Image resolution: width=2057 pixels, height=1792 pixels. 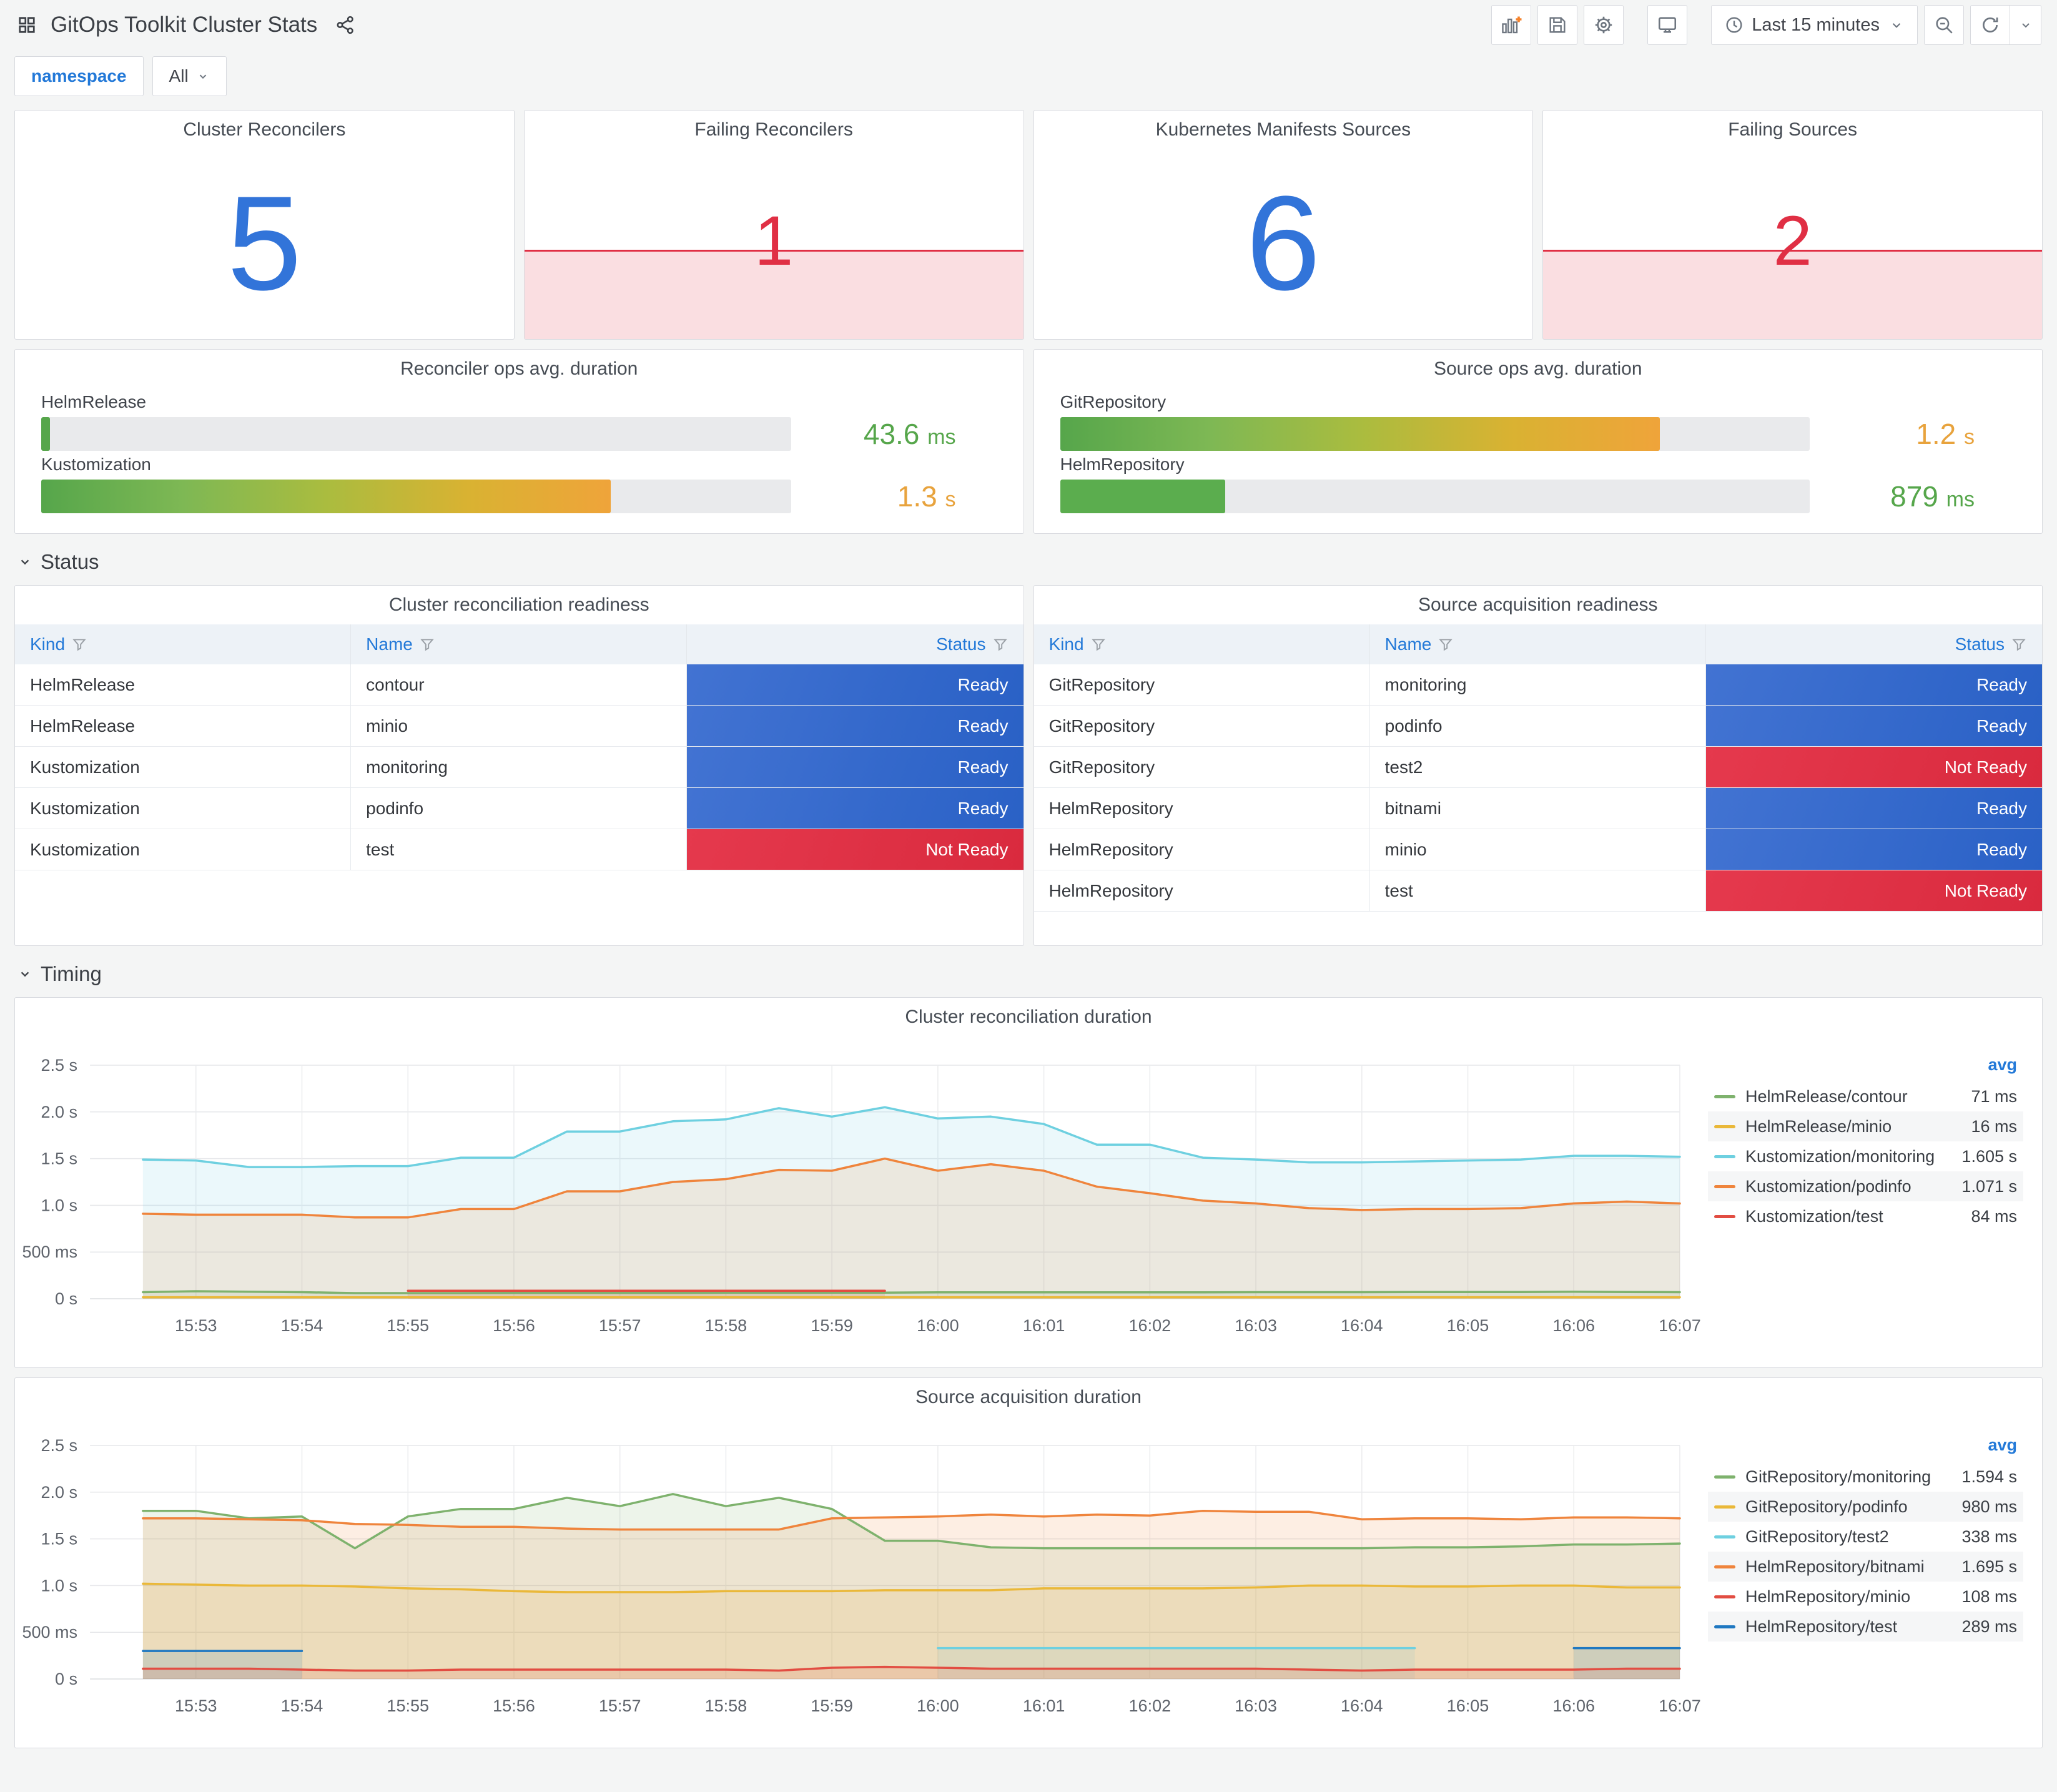 What do you see at coordinates (59, 1205) in the screenshot?
I see `svg-text: 1.0 s` at bounding box center [59, 1205].